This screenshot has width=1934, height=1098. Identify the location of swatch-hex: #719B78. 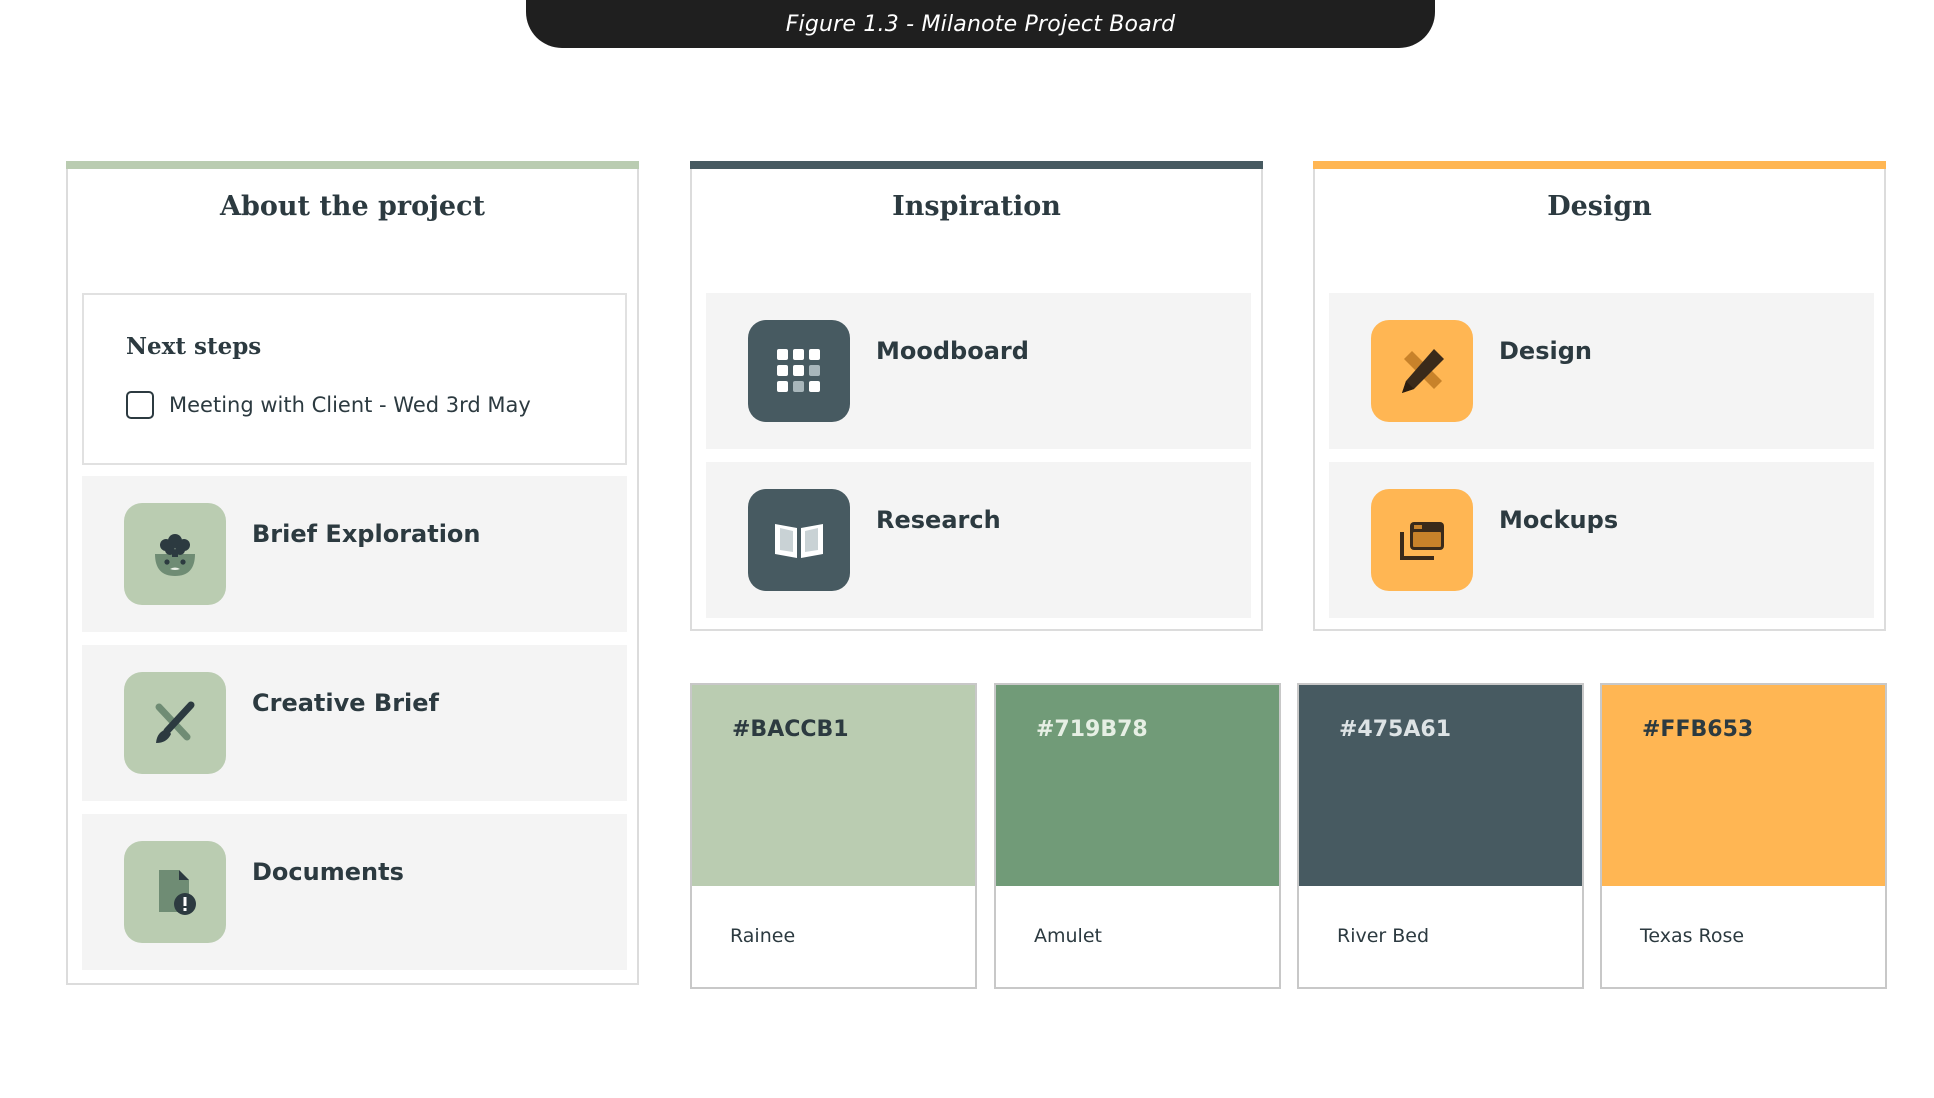
(1092, 729).